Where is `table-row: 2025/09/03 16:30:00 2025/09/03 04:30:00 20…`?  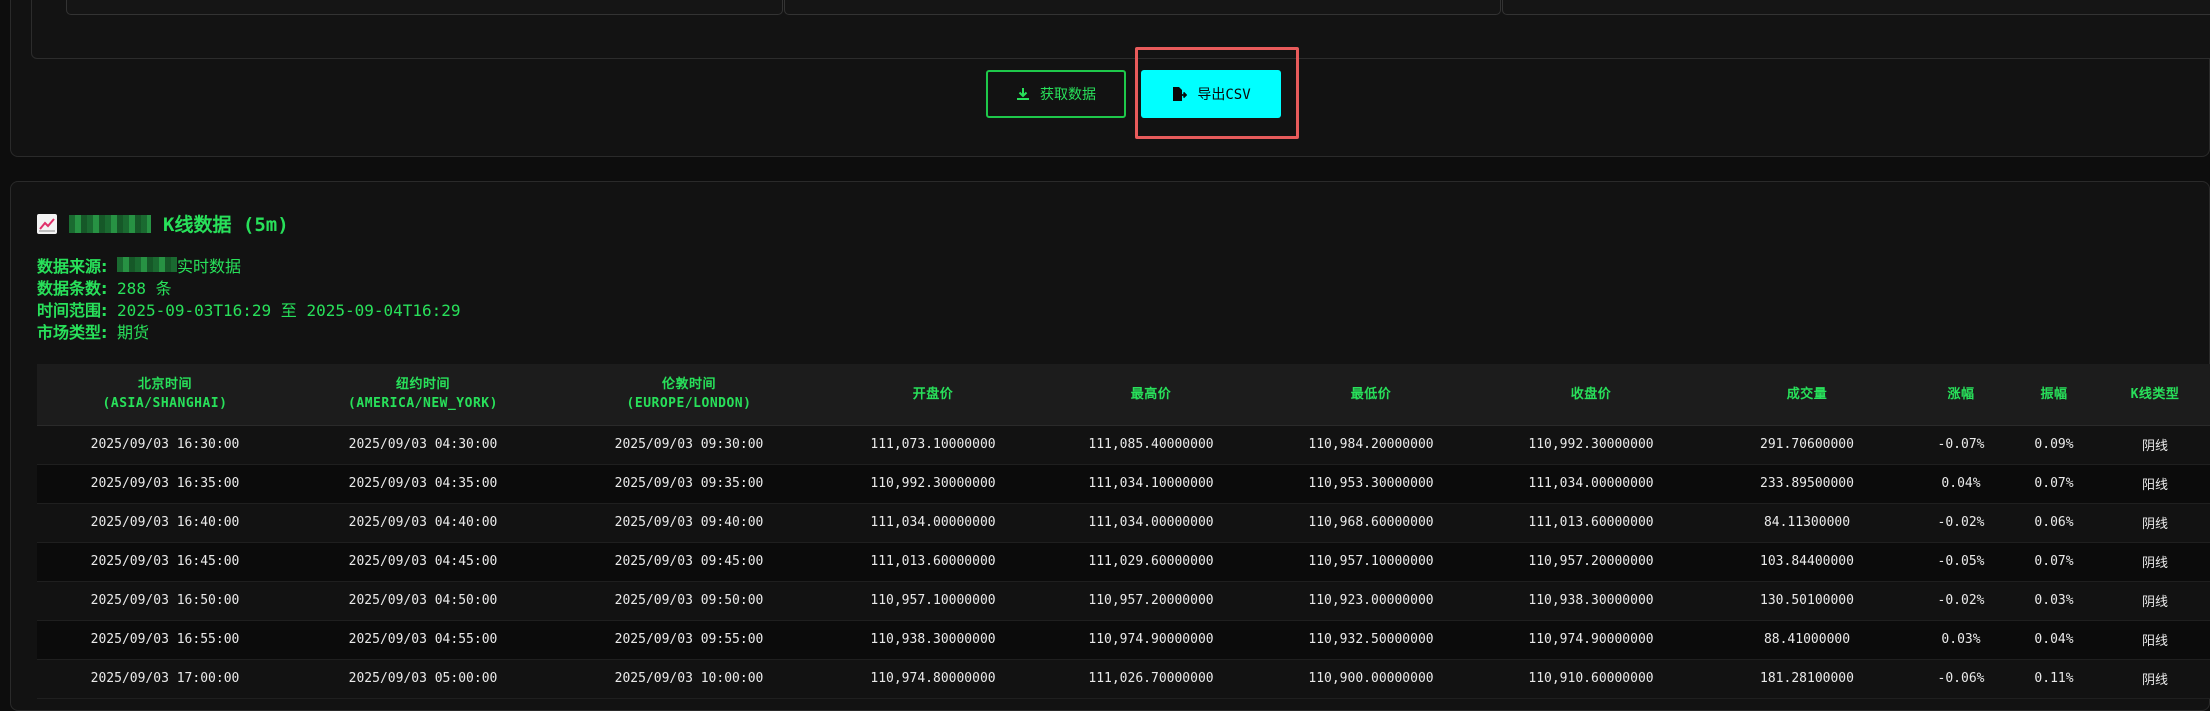
table-row: 2025/09/03 16:30:00 2025/09/03 04:30:00 20… is located at coordinates (1123, 445).